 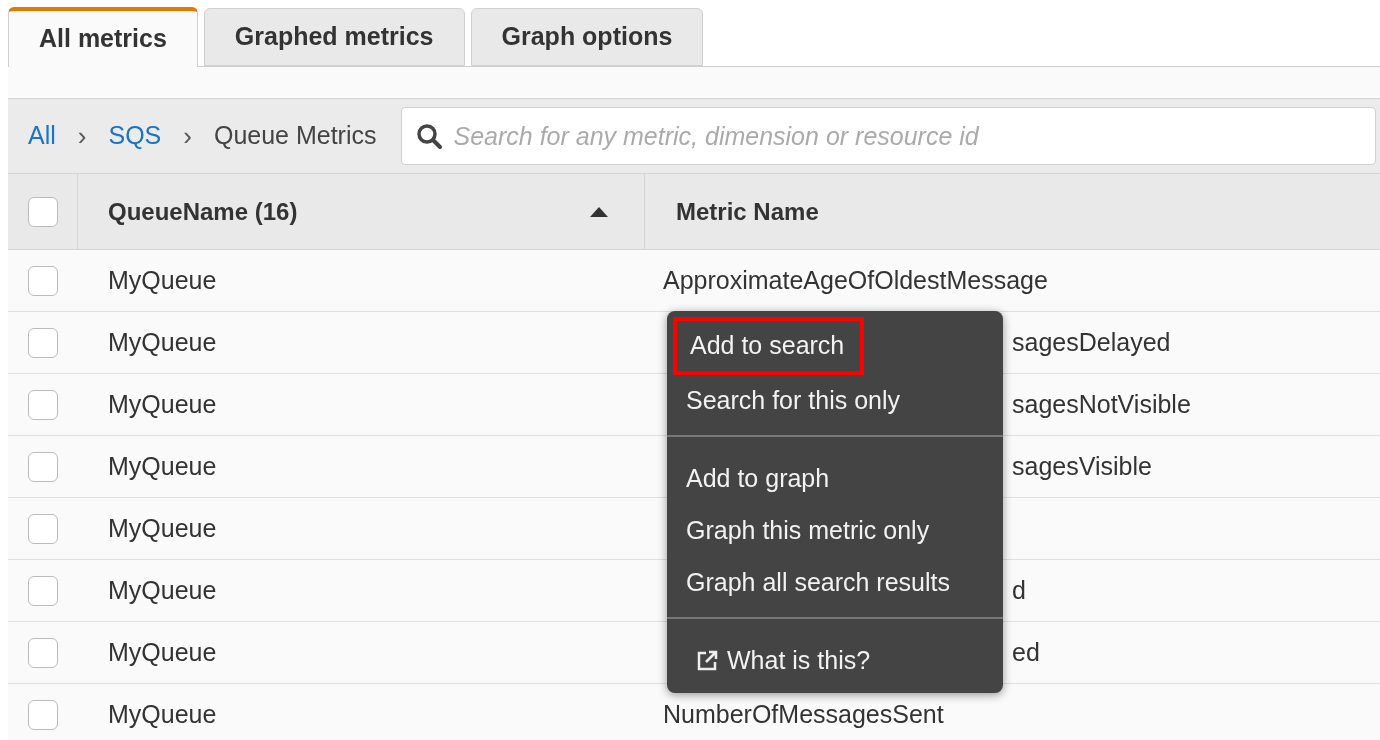 I want to click on menu-item: Search for this only, so click(x=783, y=401).